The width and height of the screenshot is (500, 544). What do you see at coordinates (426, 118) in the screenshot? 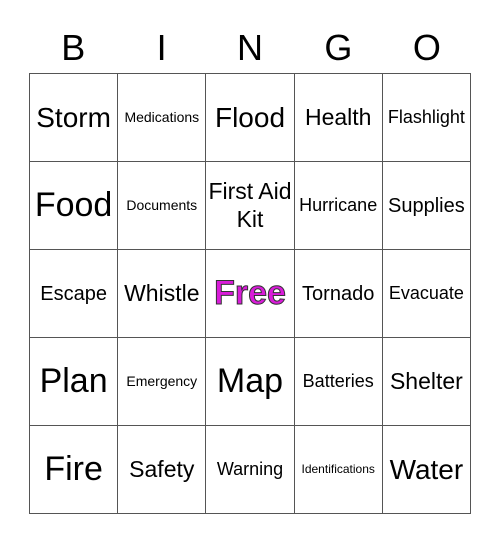
I see `bingo-cell: Flashlight` at bounding box center [426, 118].